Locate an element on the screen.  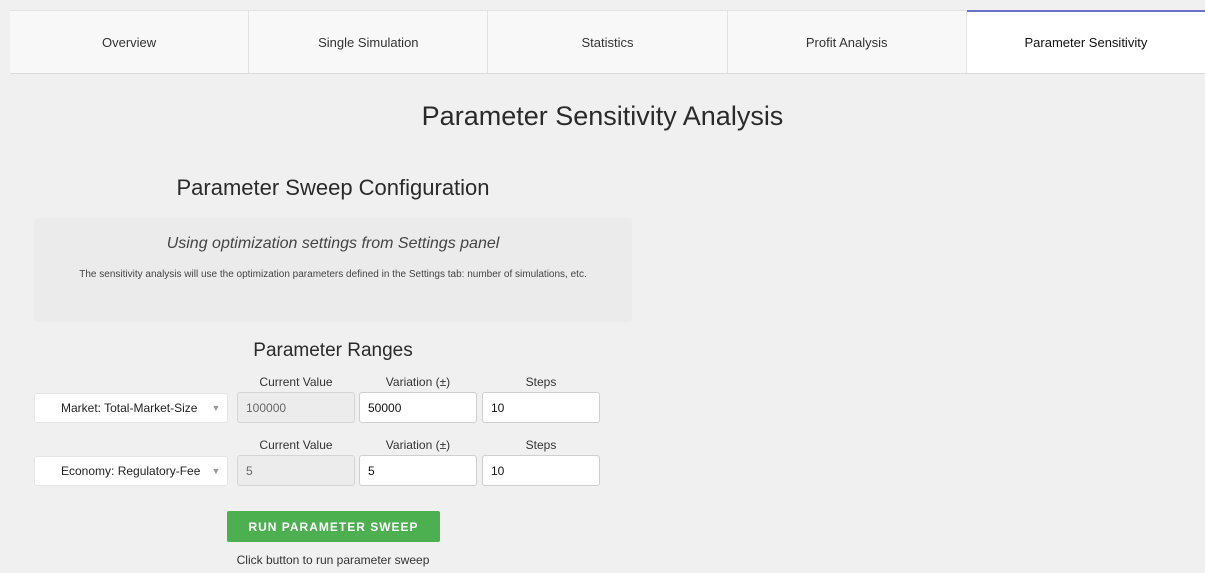
parameter-select-2-value: Economy: Regulatory-Fee is located at coordinates (131, 471).